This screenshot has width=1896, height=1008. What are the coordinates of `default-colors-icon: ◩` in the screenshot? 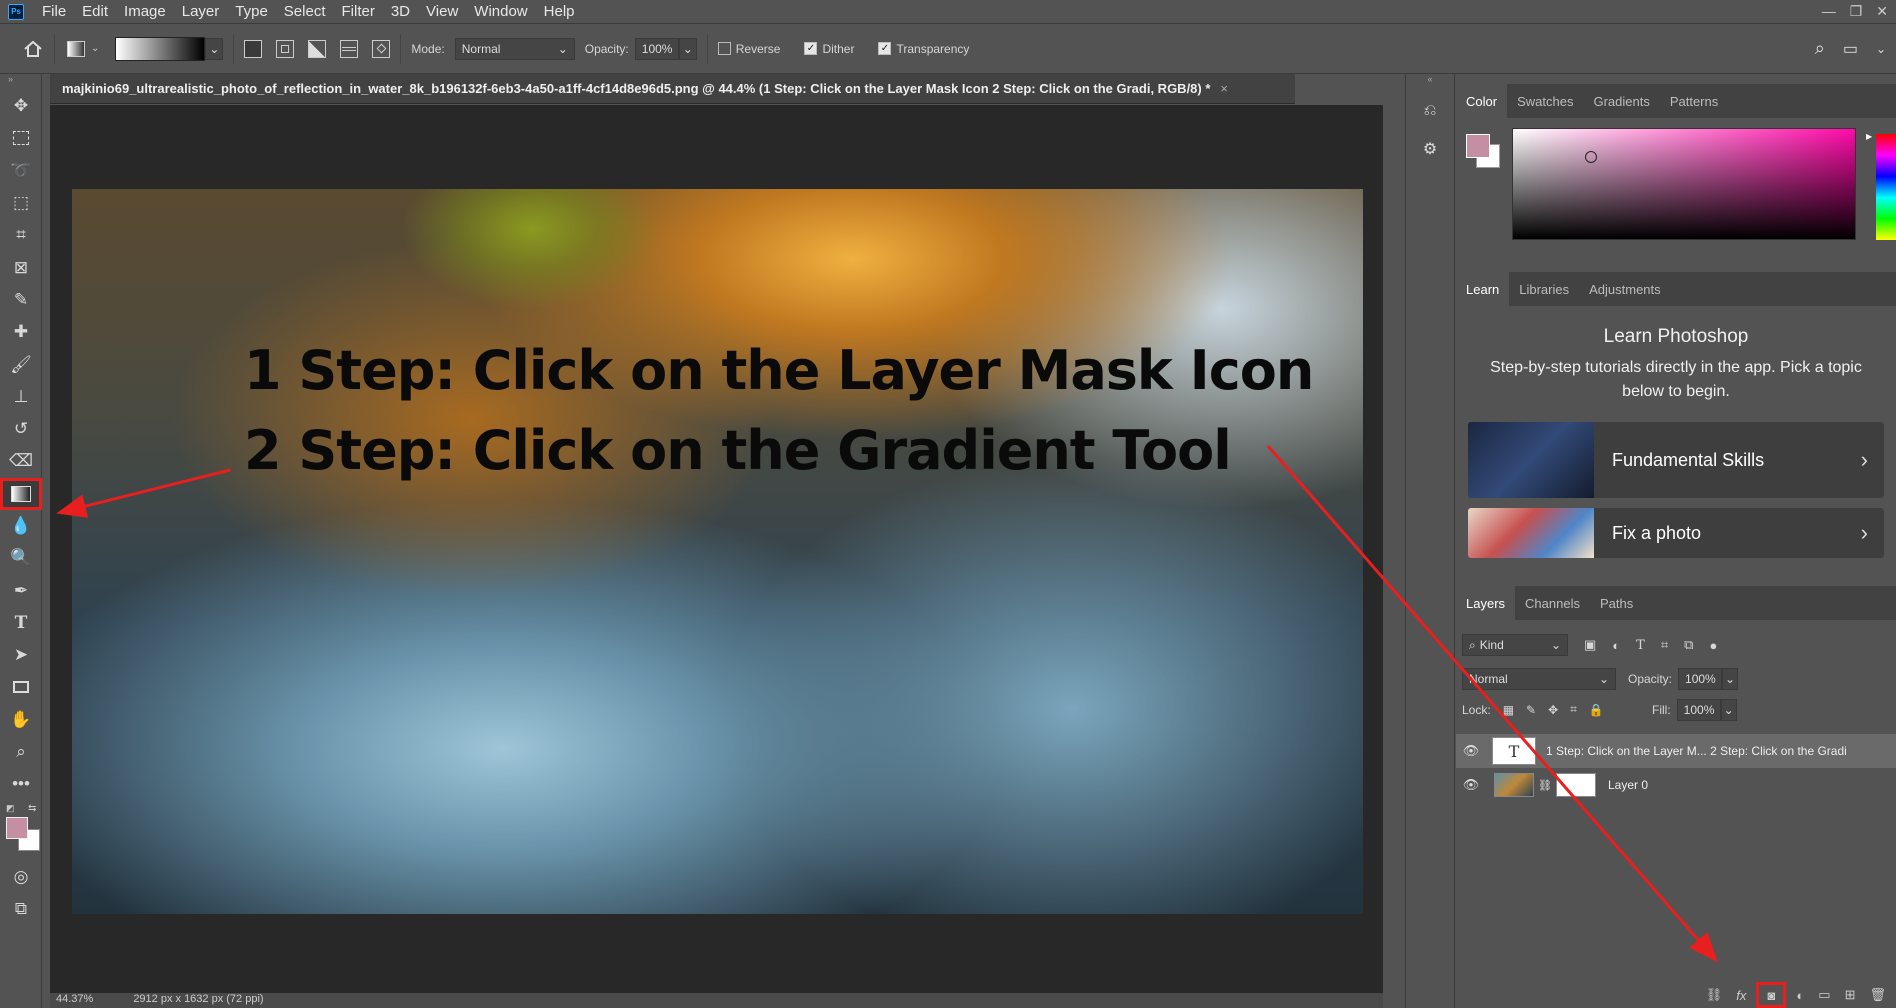 It's located at (10, 808).